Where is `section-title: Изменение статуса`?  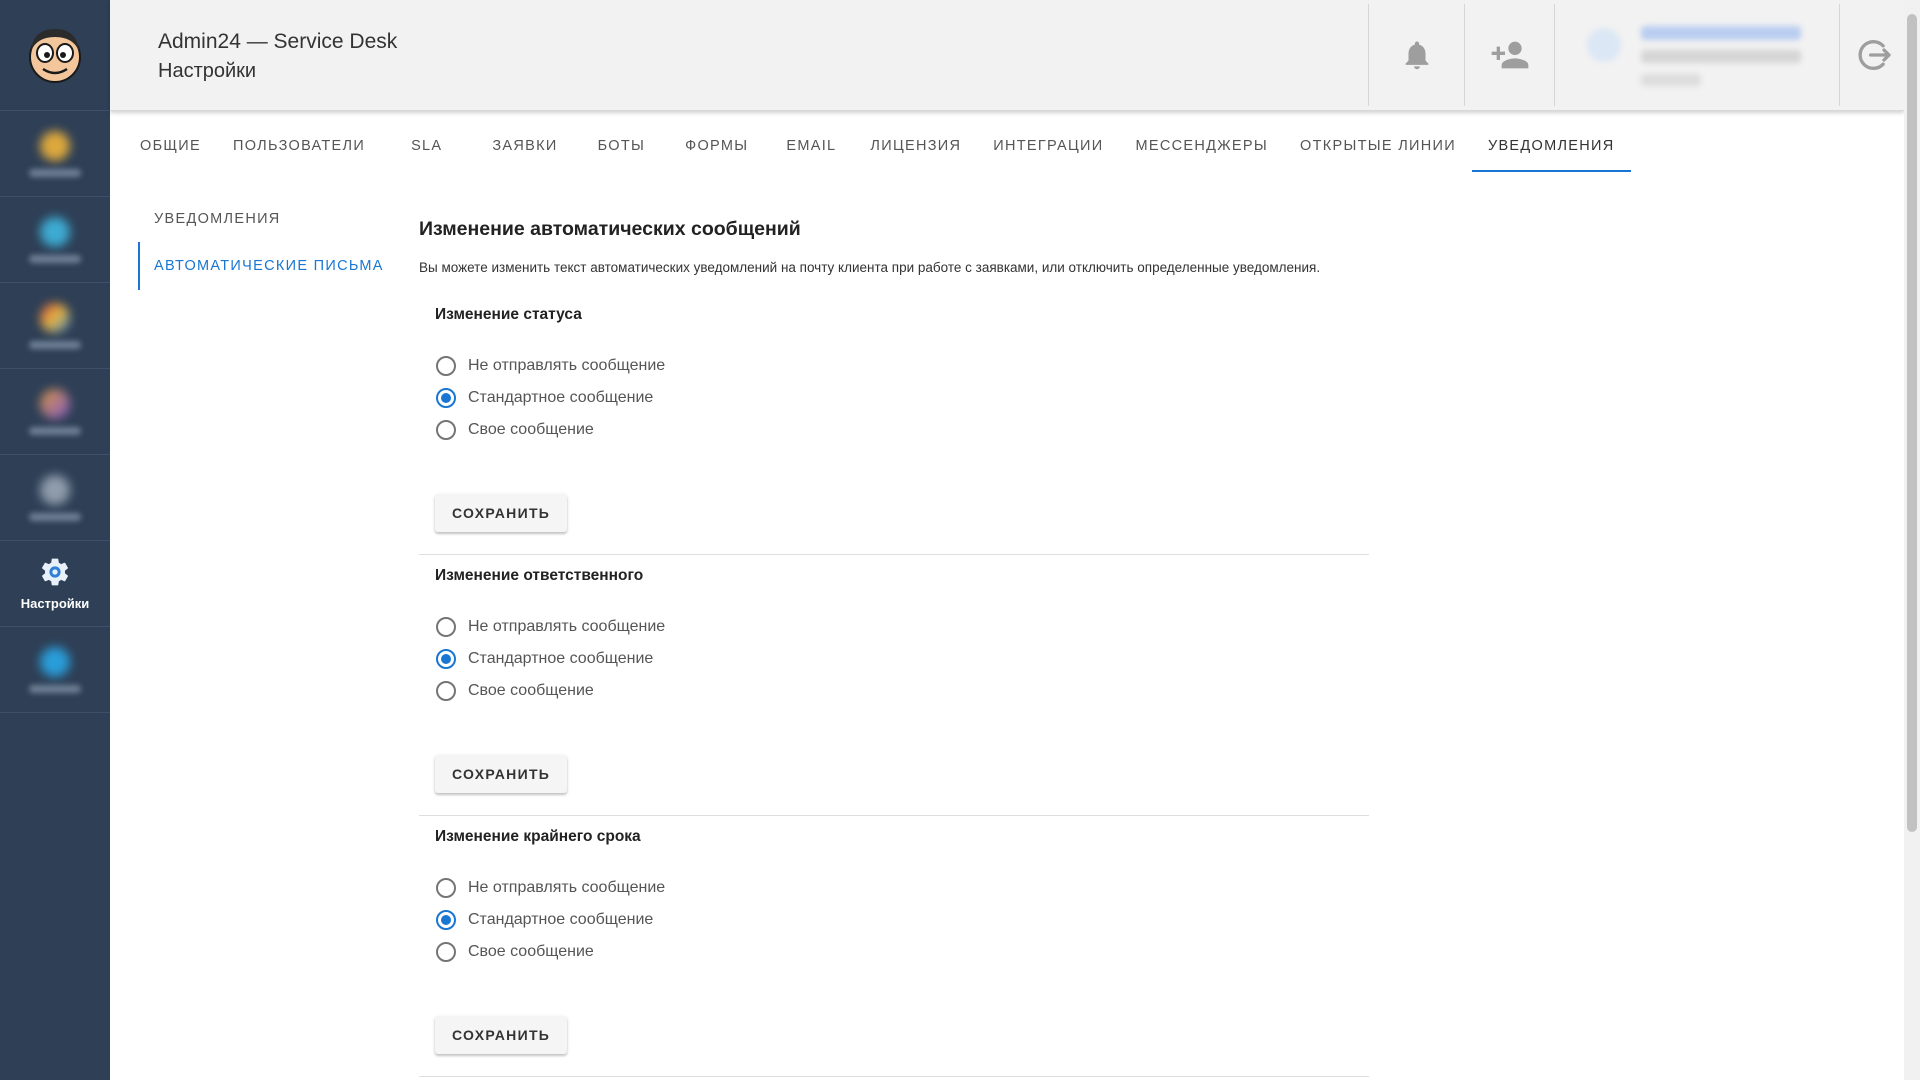 section-title: Изменение статуса is located at coordinates (508, 314).